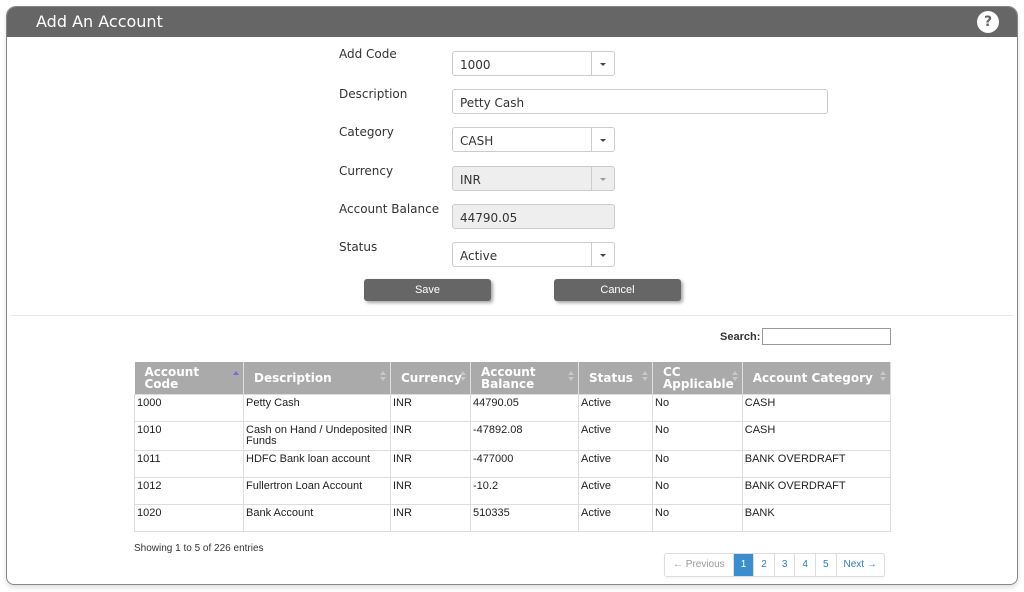 The image size is (1024, 592). I want to click on column-header-status: Status, so click(615, 378).